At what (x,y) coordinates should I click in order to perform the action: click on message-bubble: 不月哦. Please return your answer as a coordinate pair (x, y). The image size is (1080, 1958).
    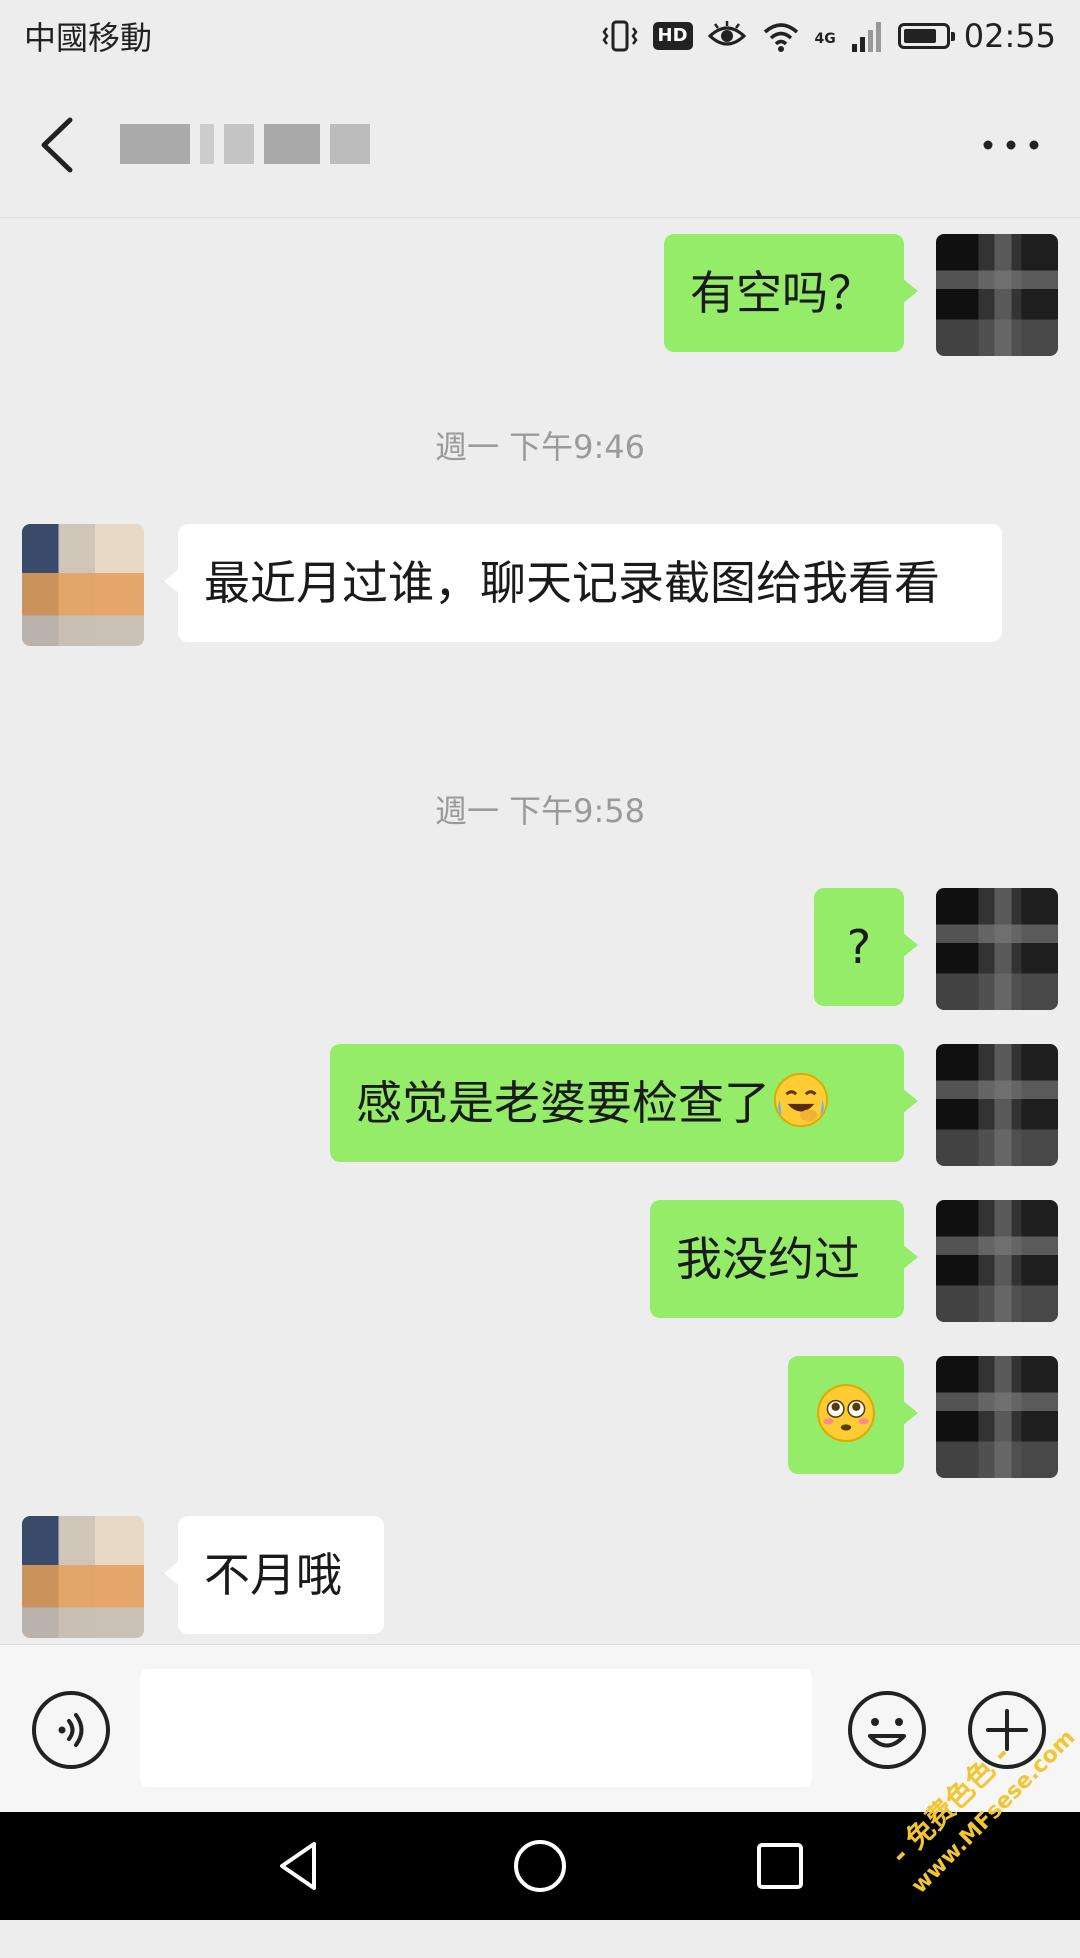
    Looking at the image, I should click on (274, 1575).